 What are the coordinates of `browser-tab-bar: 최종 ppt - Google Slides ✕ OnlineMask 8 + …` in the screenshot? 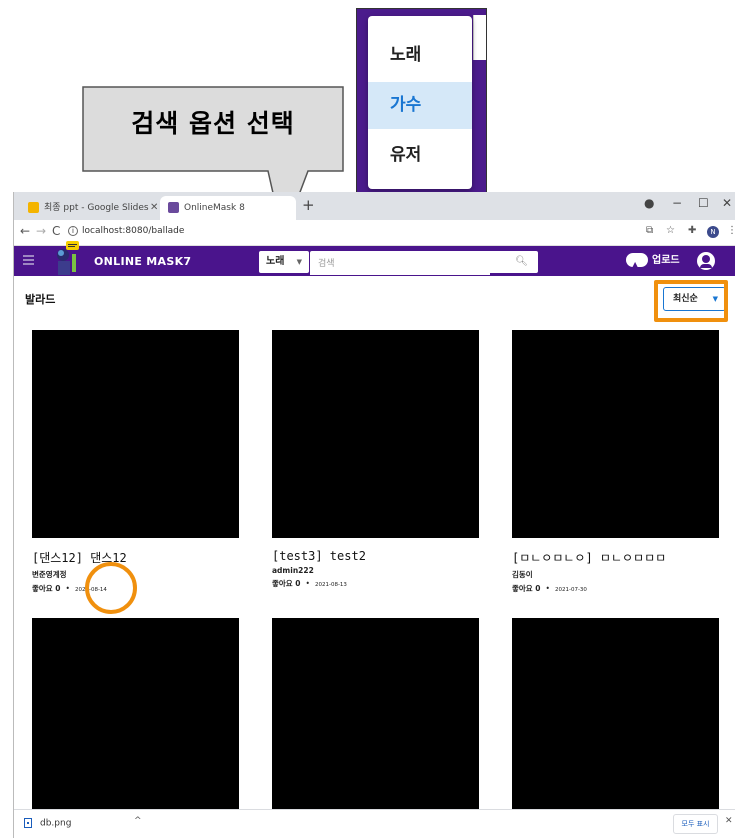 It's located at (374, 206).